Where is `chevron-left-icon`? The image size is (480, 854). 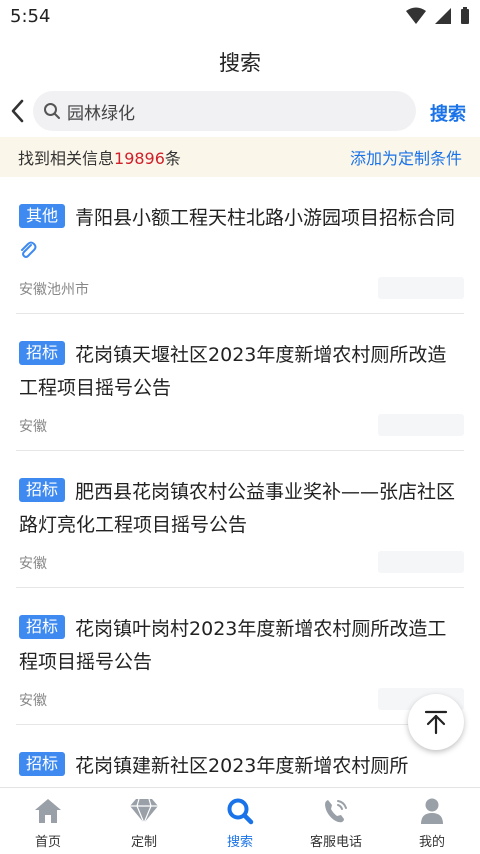 chevron-left-icon is located at coordinates (17, 111).